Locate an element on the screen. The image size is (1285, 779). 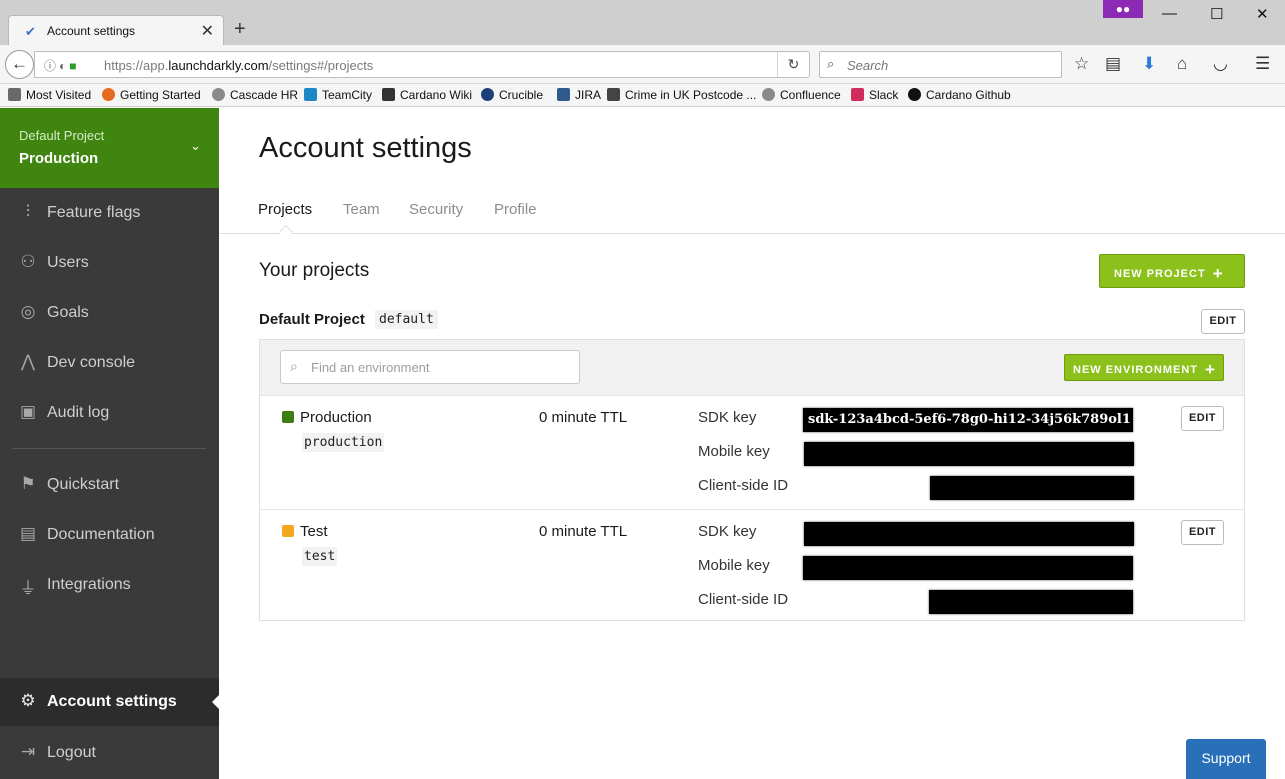
sdk-key-value: sdk-123a4bcd-5ef6-78g0-hi12-34j56k789ol1 is located at coordinates (968, 420).